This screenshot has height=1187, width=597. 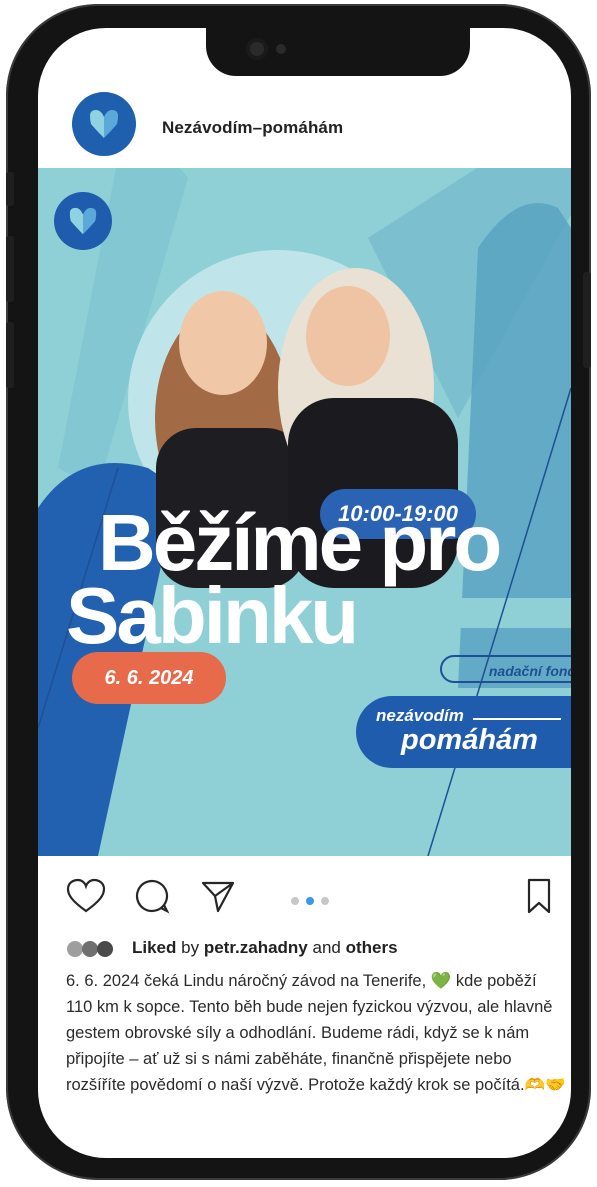 What do you see at coordinates (190, 947) in the screenshot?
I see `liked-by: by` at bounding box center [190, 947].